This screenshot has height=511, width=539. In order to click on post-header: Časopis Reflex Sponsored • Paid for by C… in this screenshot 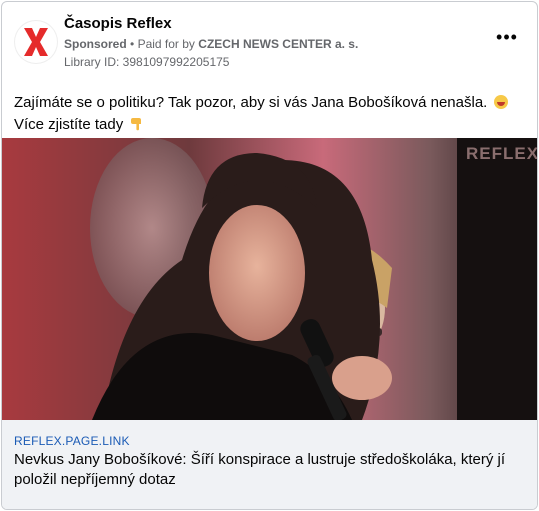, I will do `click(269, 38)`.